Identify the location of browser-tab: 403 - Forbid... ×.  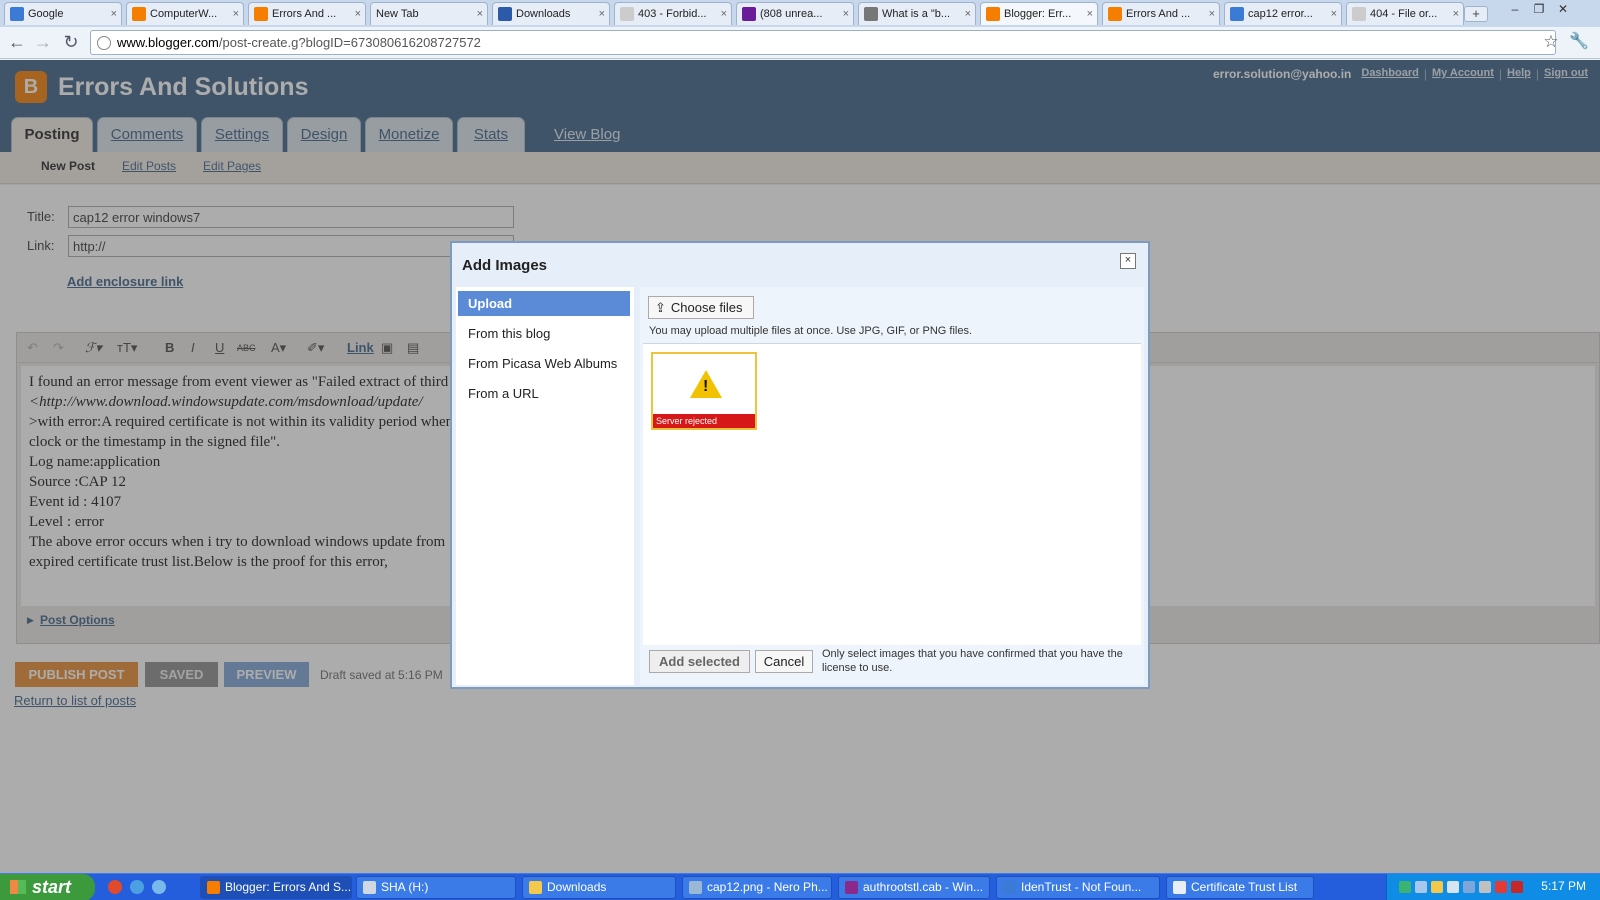
(673, 13).